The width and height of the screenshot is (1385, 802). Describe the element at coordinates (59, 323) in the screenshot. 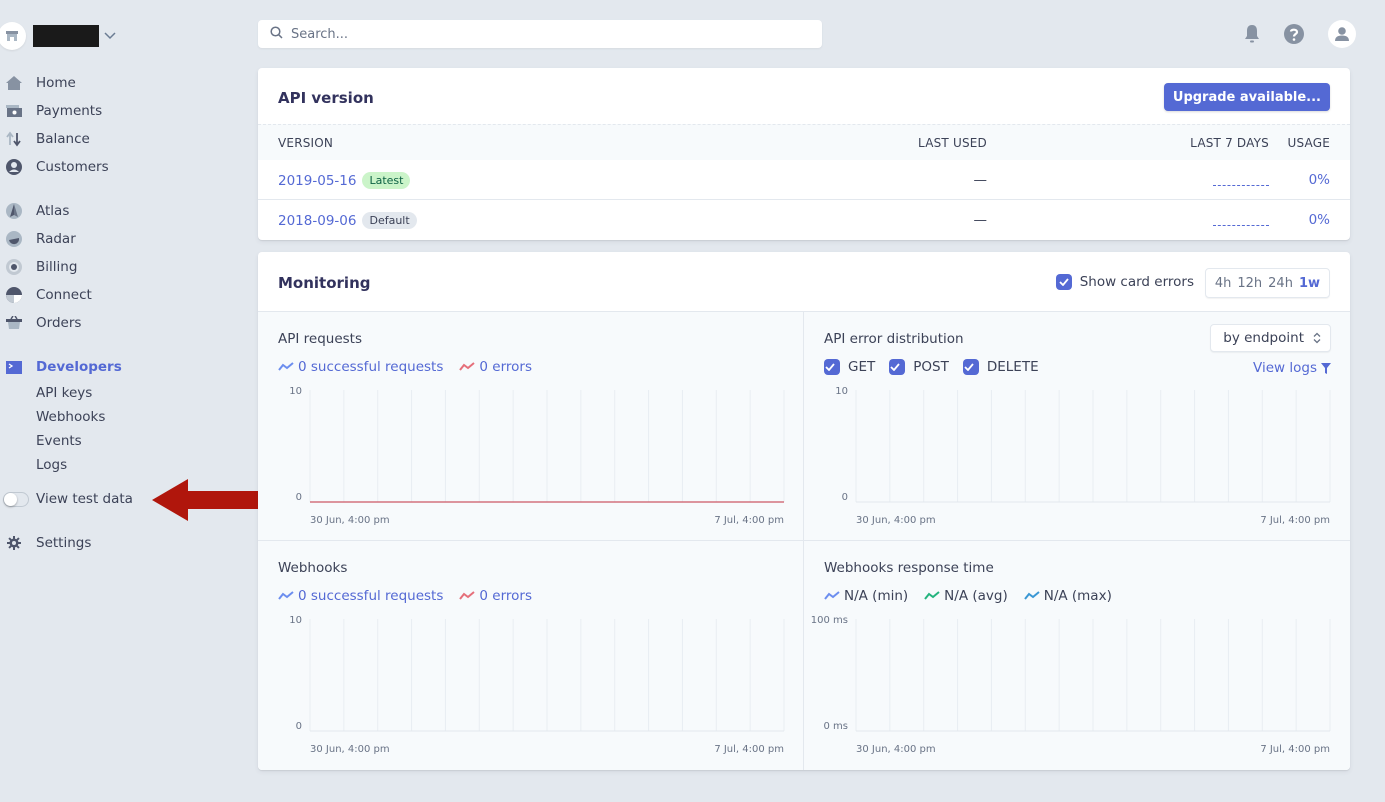

I see `sidebar-item-label: Orders` at that location.